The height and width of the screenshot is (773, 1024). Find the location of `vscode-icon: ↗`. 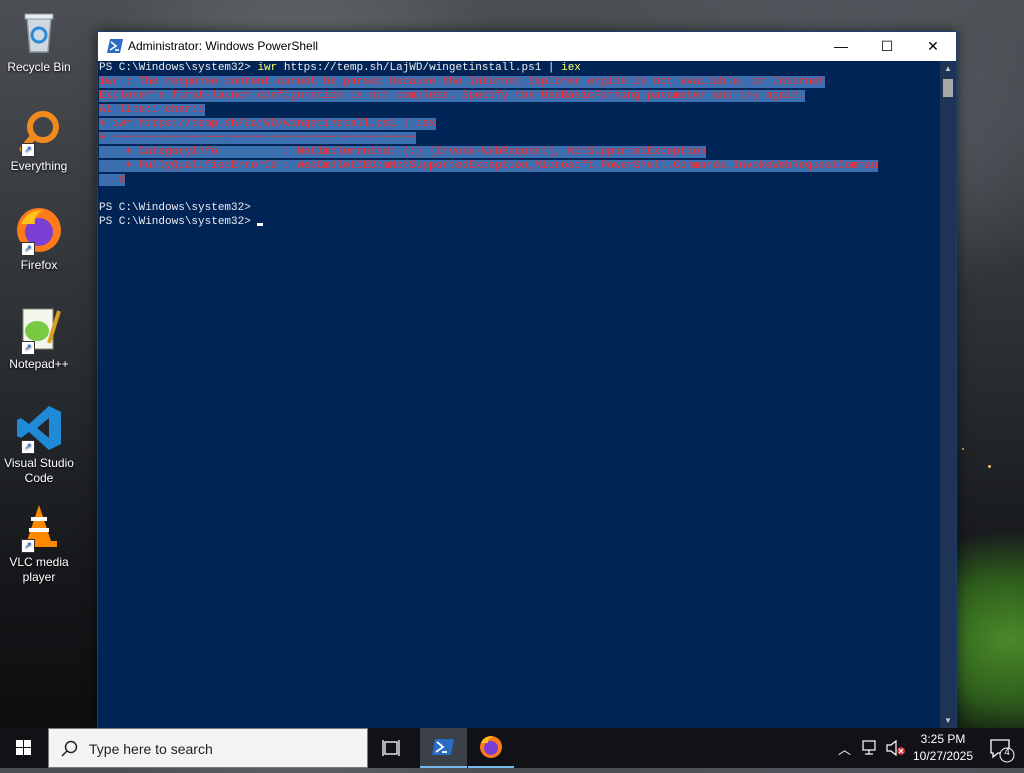

vscode-icon: ↗ is located at coordinates (39, 429).